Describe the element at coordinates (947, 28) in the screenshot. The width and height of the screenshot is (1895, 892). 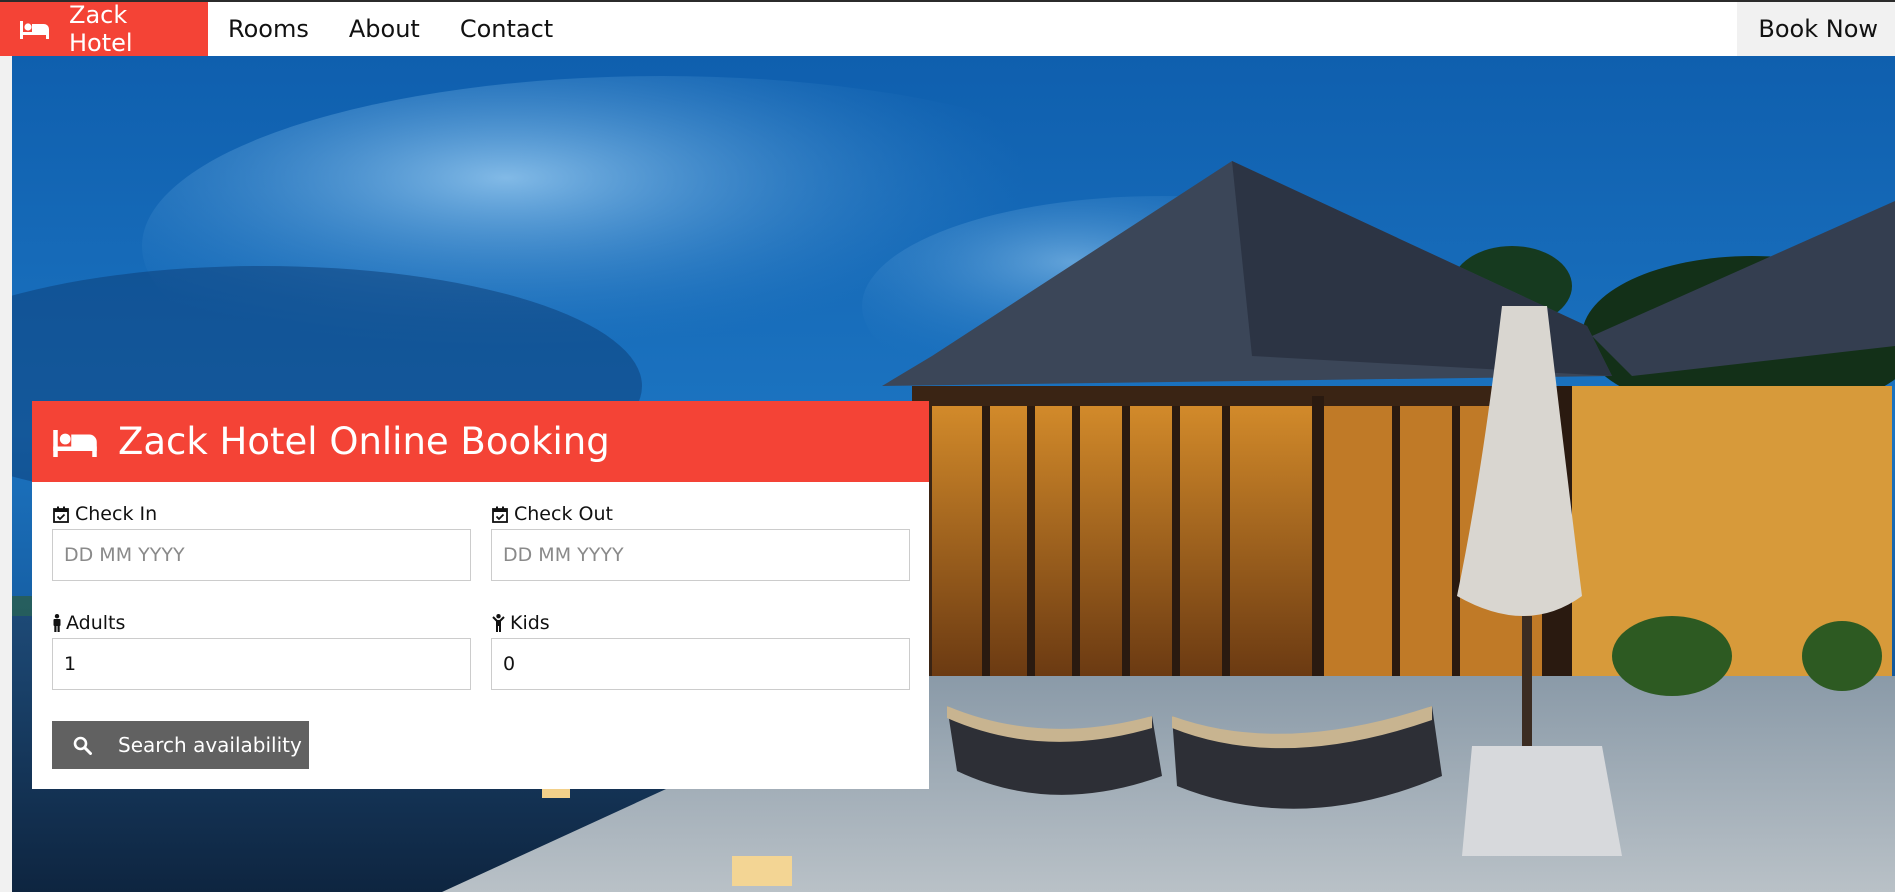
I see `top-navbar: Zack Hotel Rooms About Contact Book Now` at that location.